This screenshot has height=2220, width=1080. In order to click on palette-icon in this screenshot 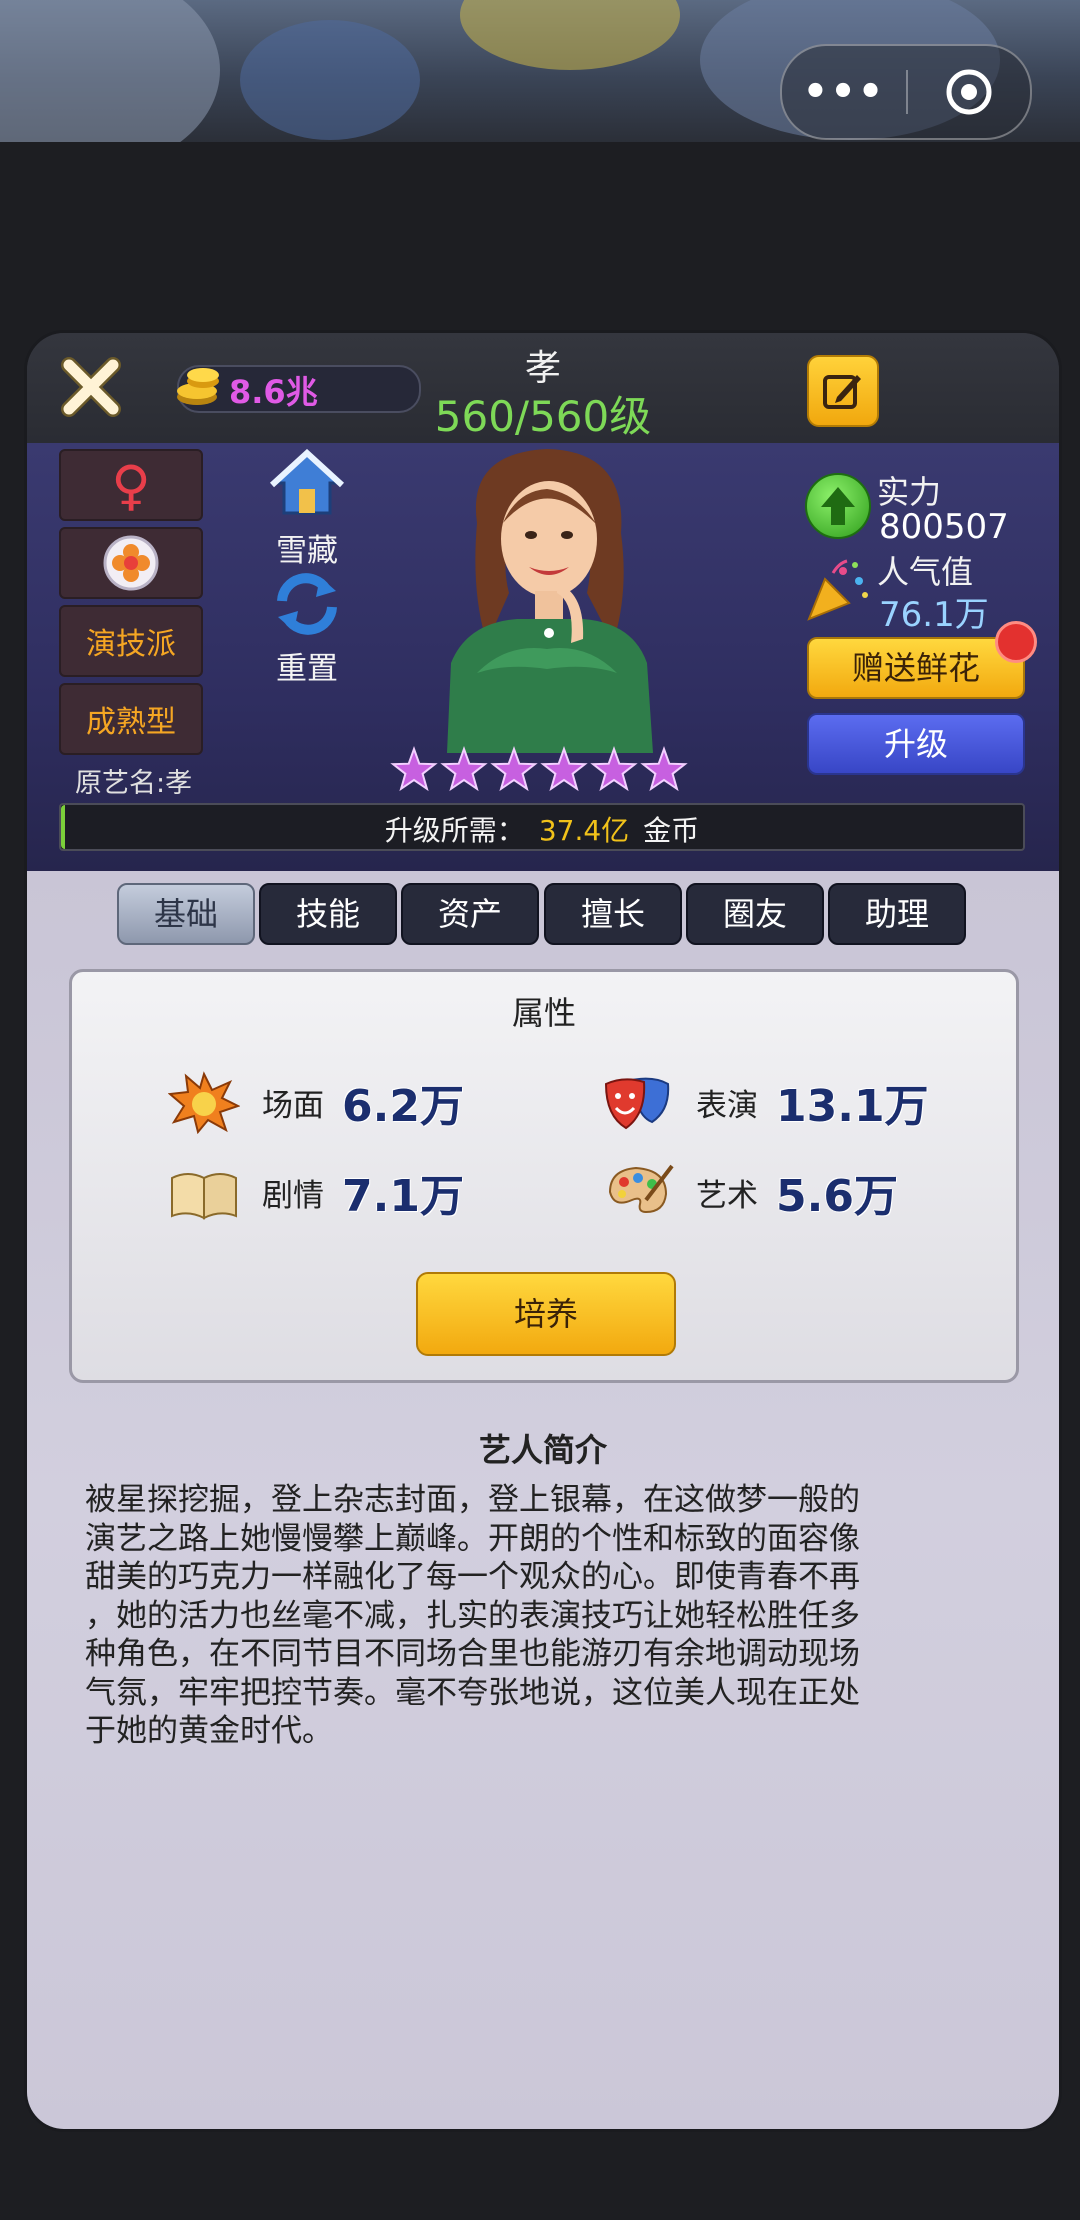, I will do `click(641, 1189)`.